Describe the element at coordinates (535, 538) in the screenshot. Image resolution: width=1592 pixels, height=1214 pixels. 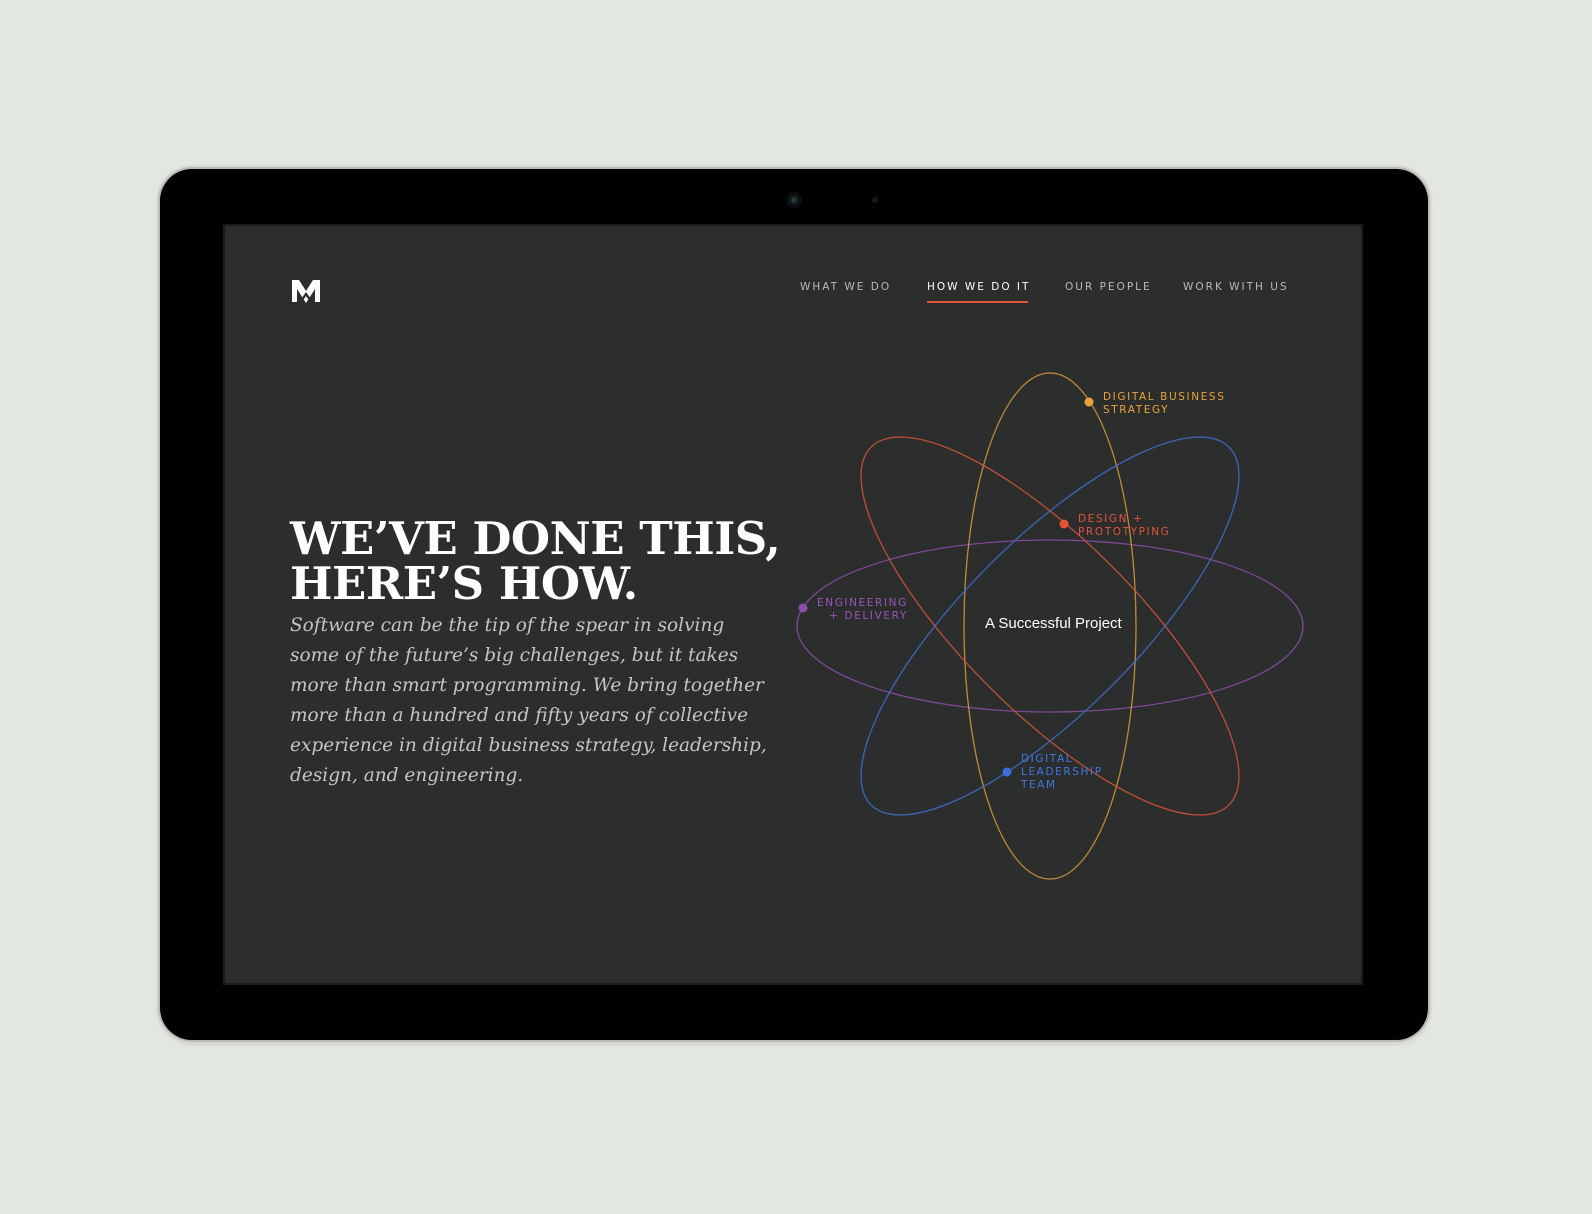
I see `headline-line-1: WE’VE DONE THIS,` at that location.